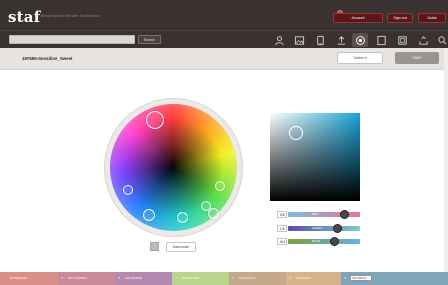 Image resolution: width=448 pixels, height=285 pixels. I want to click on red-value-input: 198, so click(282, 214).